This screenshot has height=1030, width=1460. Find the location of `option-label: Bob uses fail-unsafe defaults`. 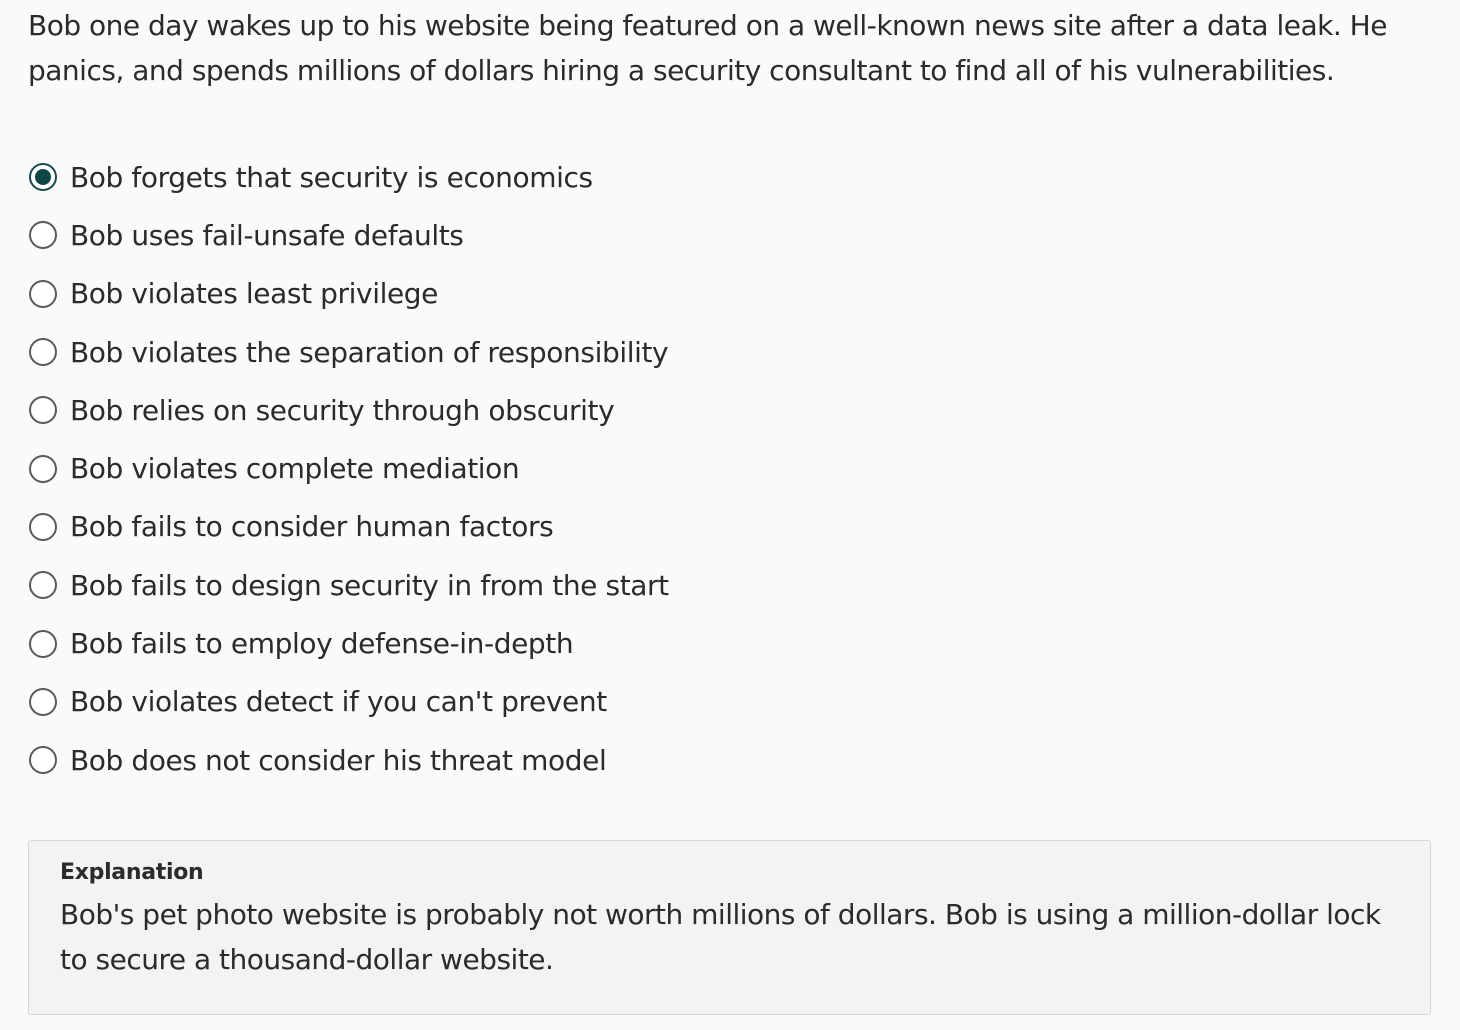

option-label: Bob uses fail-unsafe defaults is located at coordinates (267, 235).